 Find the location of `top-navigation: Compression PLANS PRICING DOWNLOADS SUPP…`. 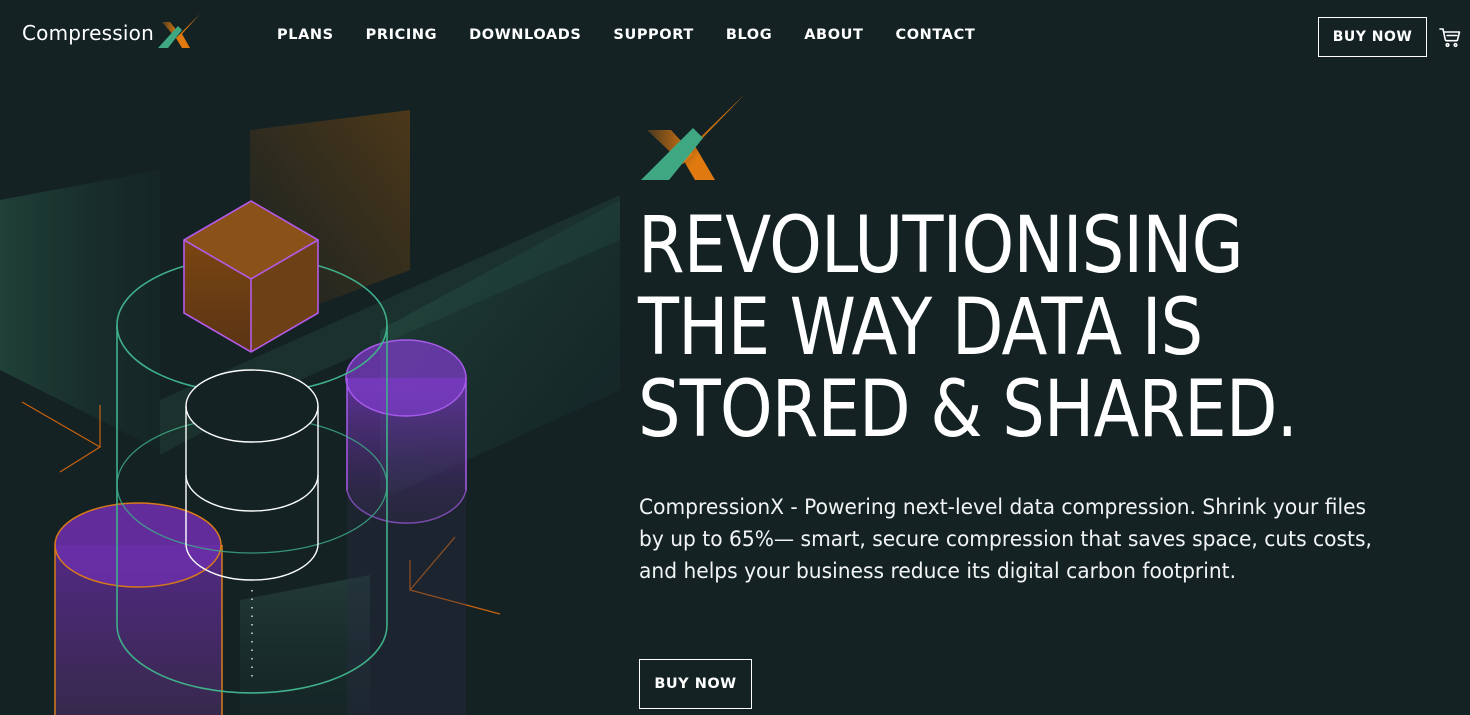

top-navigation: Compression PLANS PRICING DOWNLOADS SUPP… is located at coordinates (735, 36).